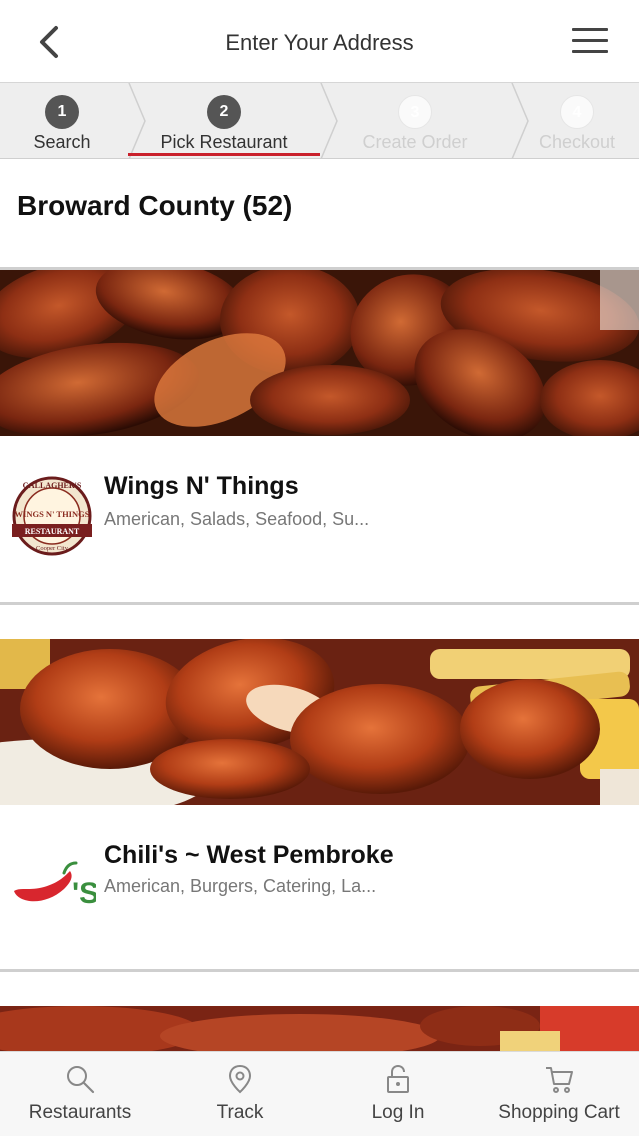 This screenshot has width=639, height=1136. What do you see at coordinates (319, 1028) in the screenshot?
I see `restaurant-photo-partial` at bounding box center [319, 1028].